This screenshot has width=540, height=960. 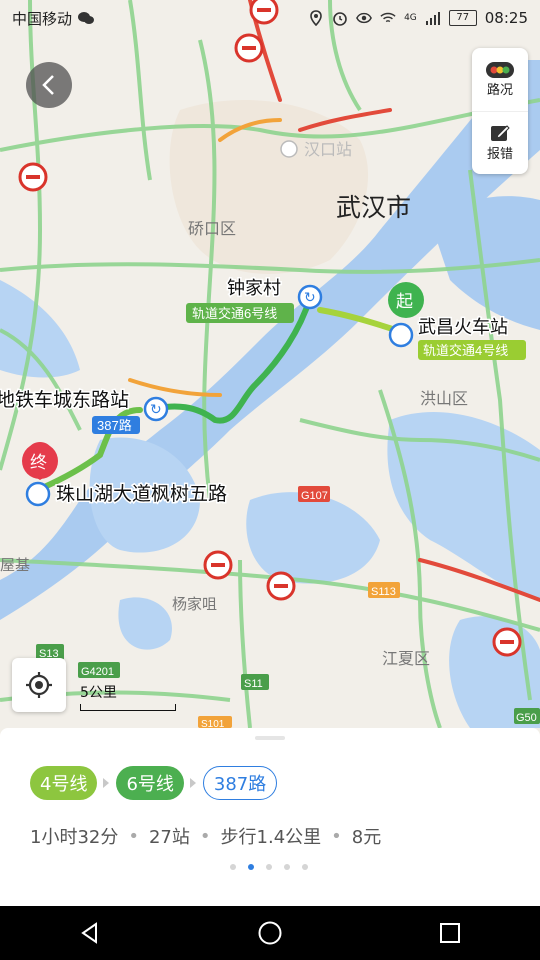 I want to click on report-label: 报错, so click(x=499, y=155).